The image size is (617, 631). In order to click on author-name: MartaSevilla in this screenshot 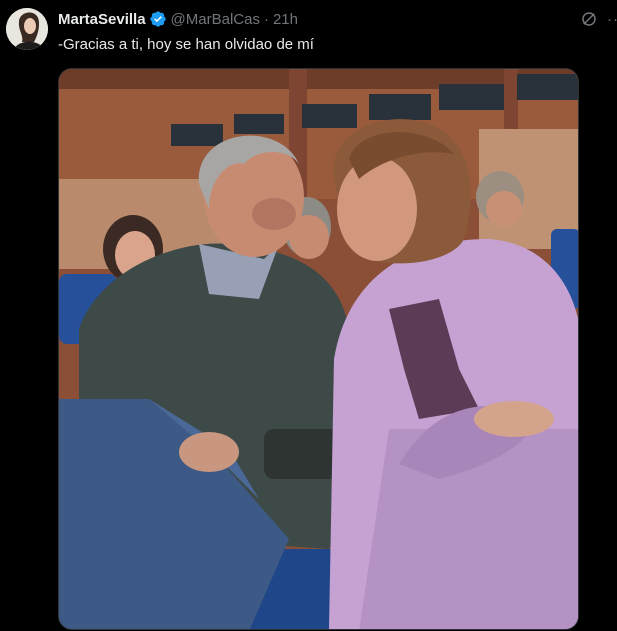, I will do `click(102, 19)`.